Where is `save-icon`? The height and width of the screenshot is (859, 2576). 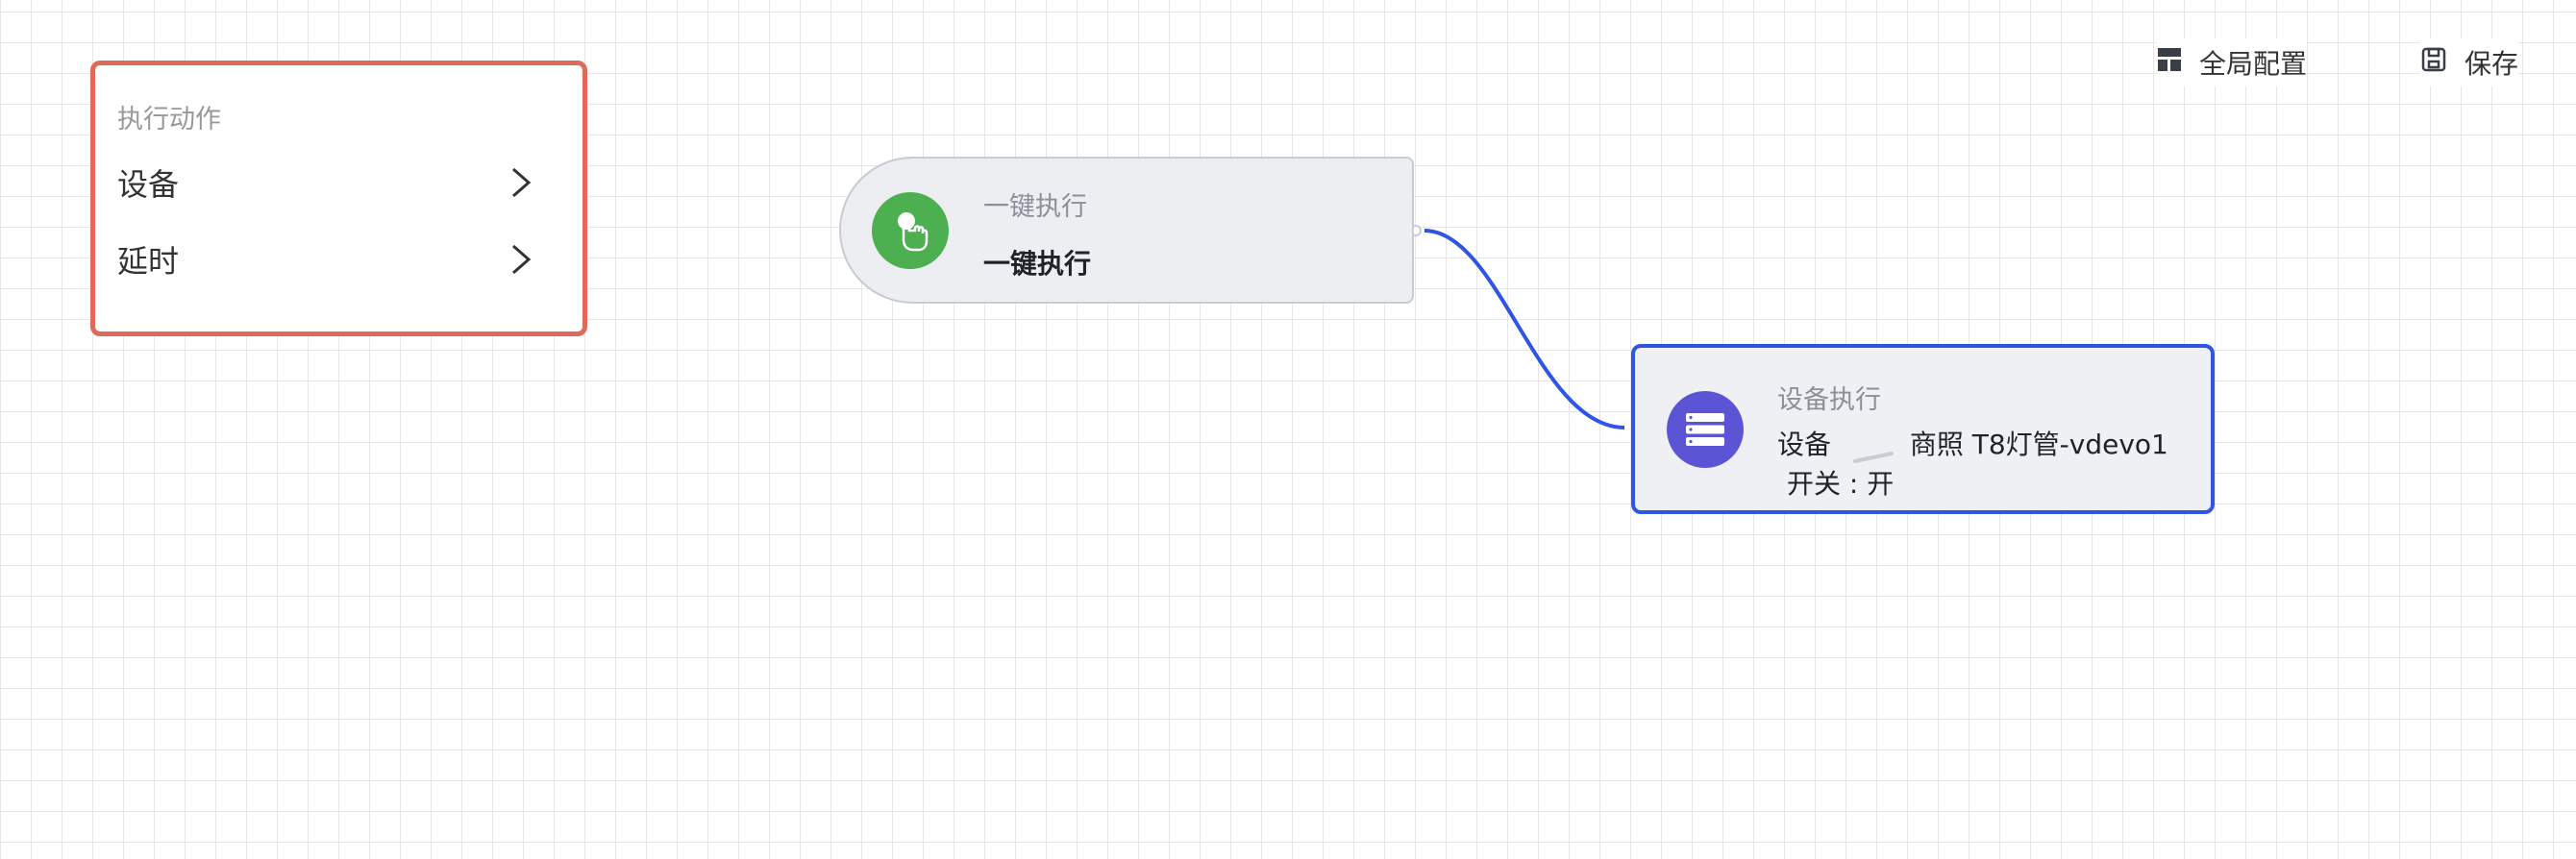
save-icon is located at coordinates (2433, 63).